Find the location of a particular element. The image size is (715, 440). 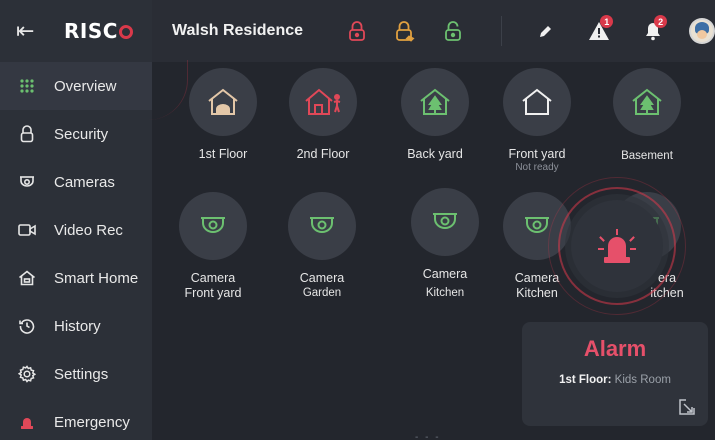

camera-tile-front-yard: Camera Front yard is located at coordinates (213, 246).